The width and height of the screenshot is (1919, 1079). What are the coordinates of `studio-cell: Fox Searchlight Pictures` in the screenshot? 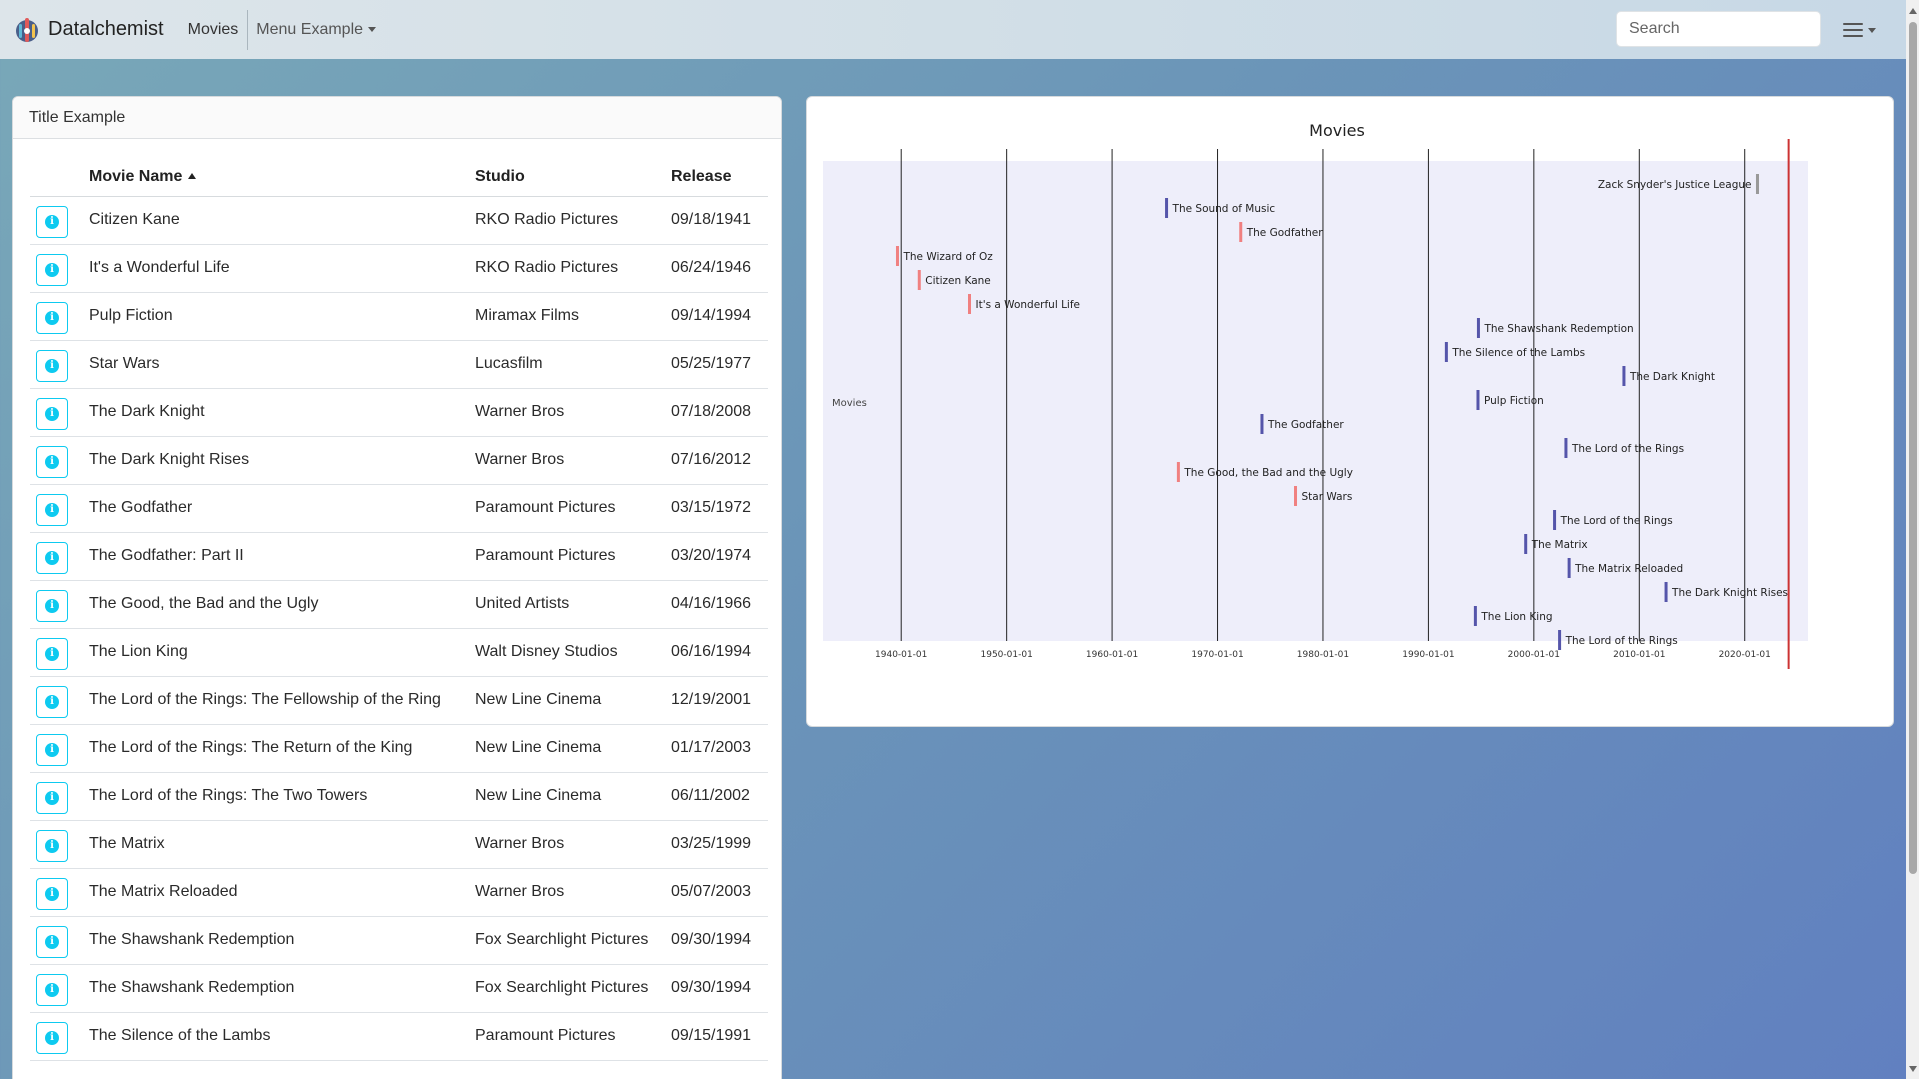 It's located at (573, 988).